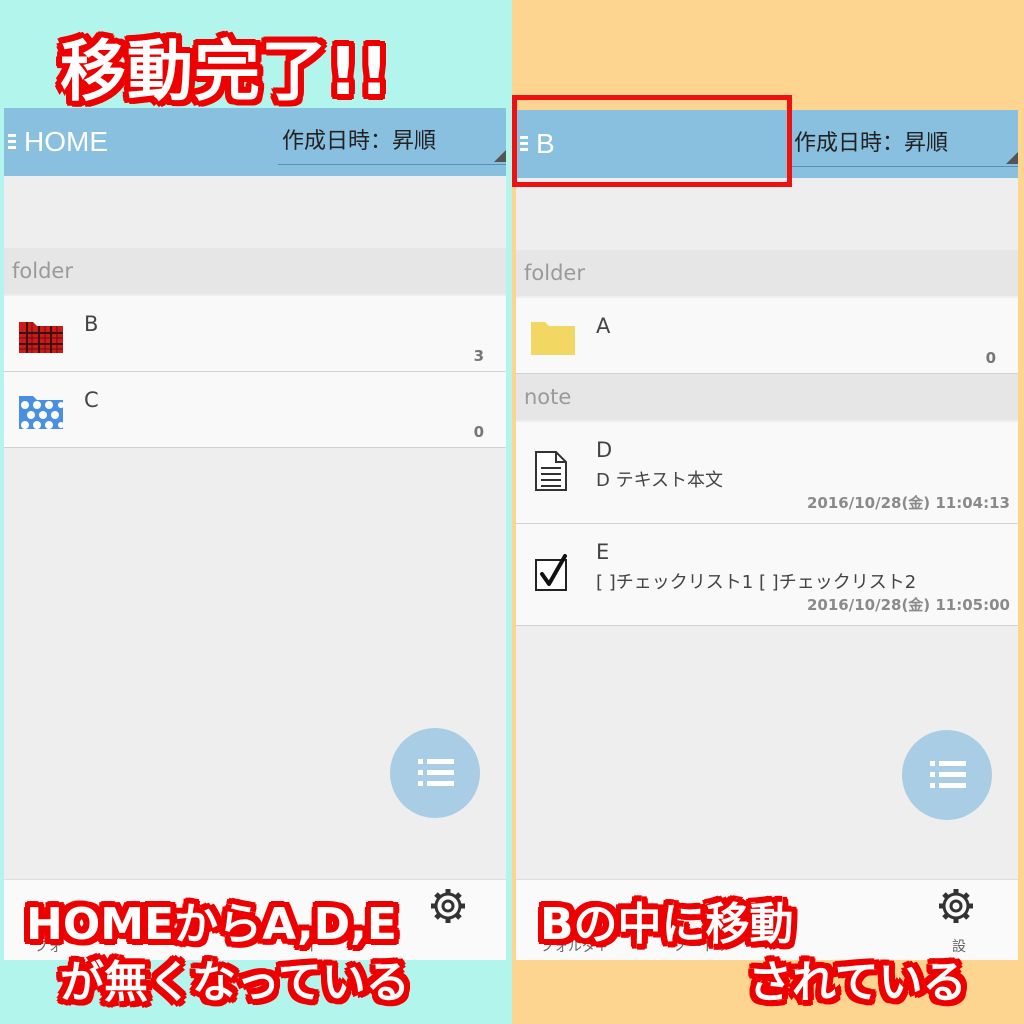  What do you see at coordinates (857, 982) in the screenshot?
I see `caption-right-line2: されている` at bounding box center [857, 982].